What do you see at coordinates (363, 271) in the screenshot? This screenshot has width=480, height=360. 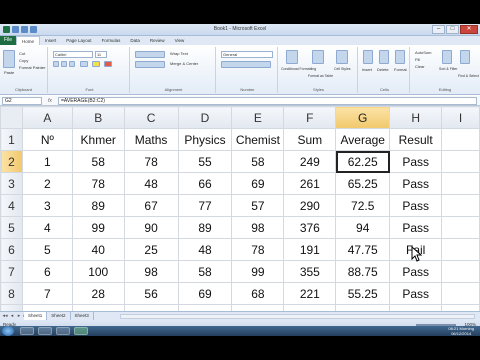 I see `data-cell: 88.75` at bounding box center [363, 271].